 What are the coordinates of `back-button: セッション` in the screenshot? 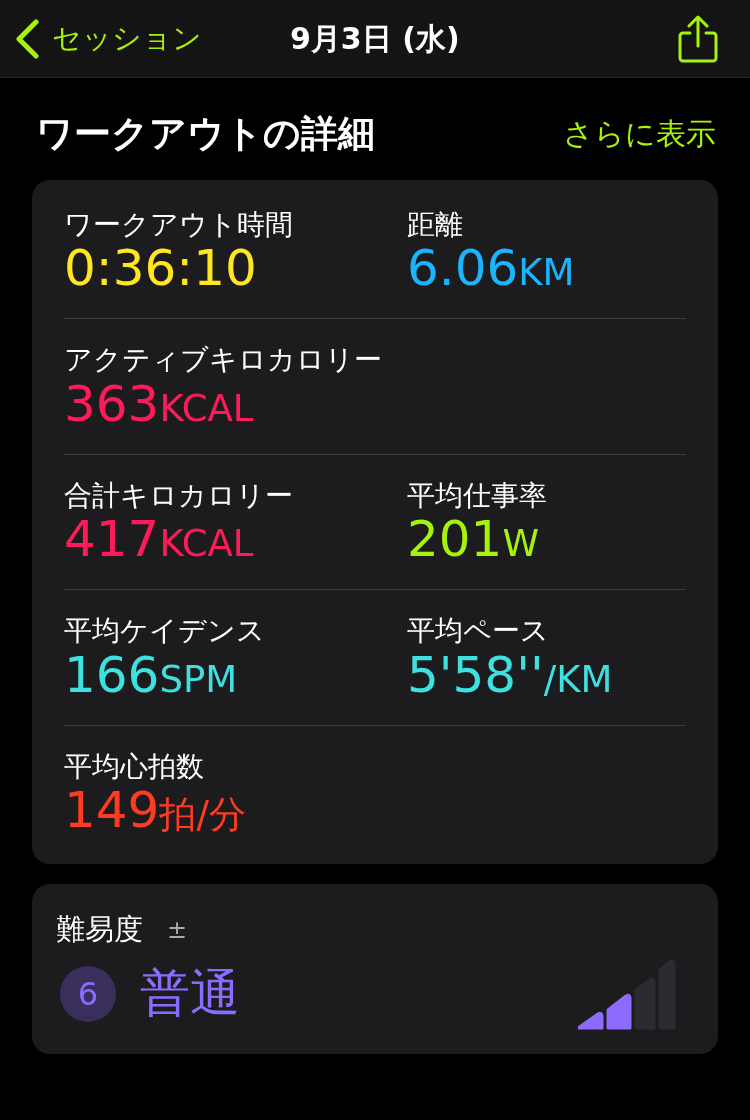 It's located at (108, 38).